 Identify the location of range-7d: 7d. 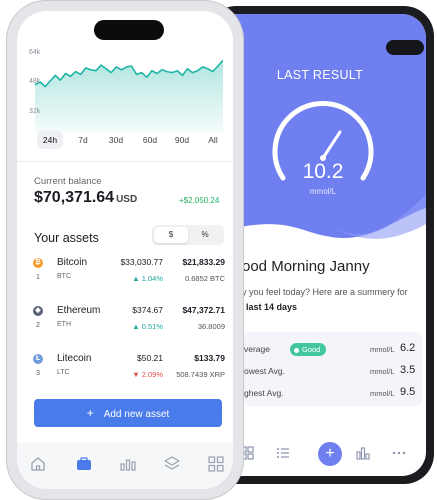
(83, 140).